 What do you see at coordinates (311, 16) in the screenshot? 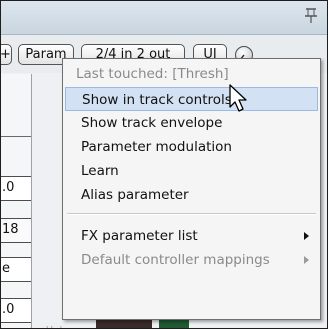
I see `pin-icon` at bounding box center [311, 16].